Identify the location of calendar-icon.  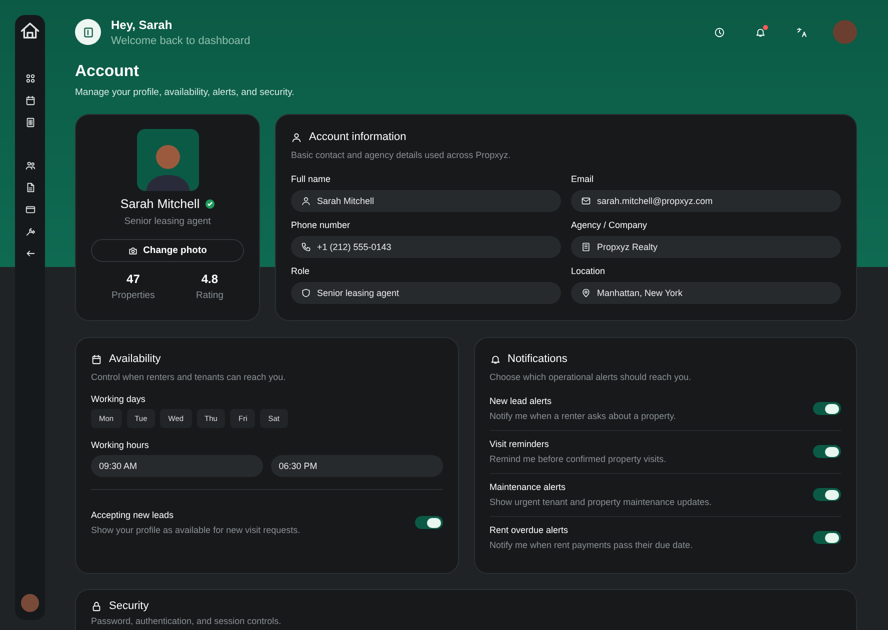
(96, 359).